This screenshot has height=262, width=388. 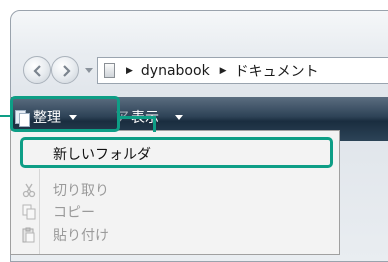 What do you see at coordinates (179, 117) in the screenshot?
I see `chevron-down-icon` at bounding box center [179, 117].